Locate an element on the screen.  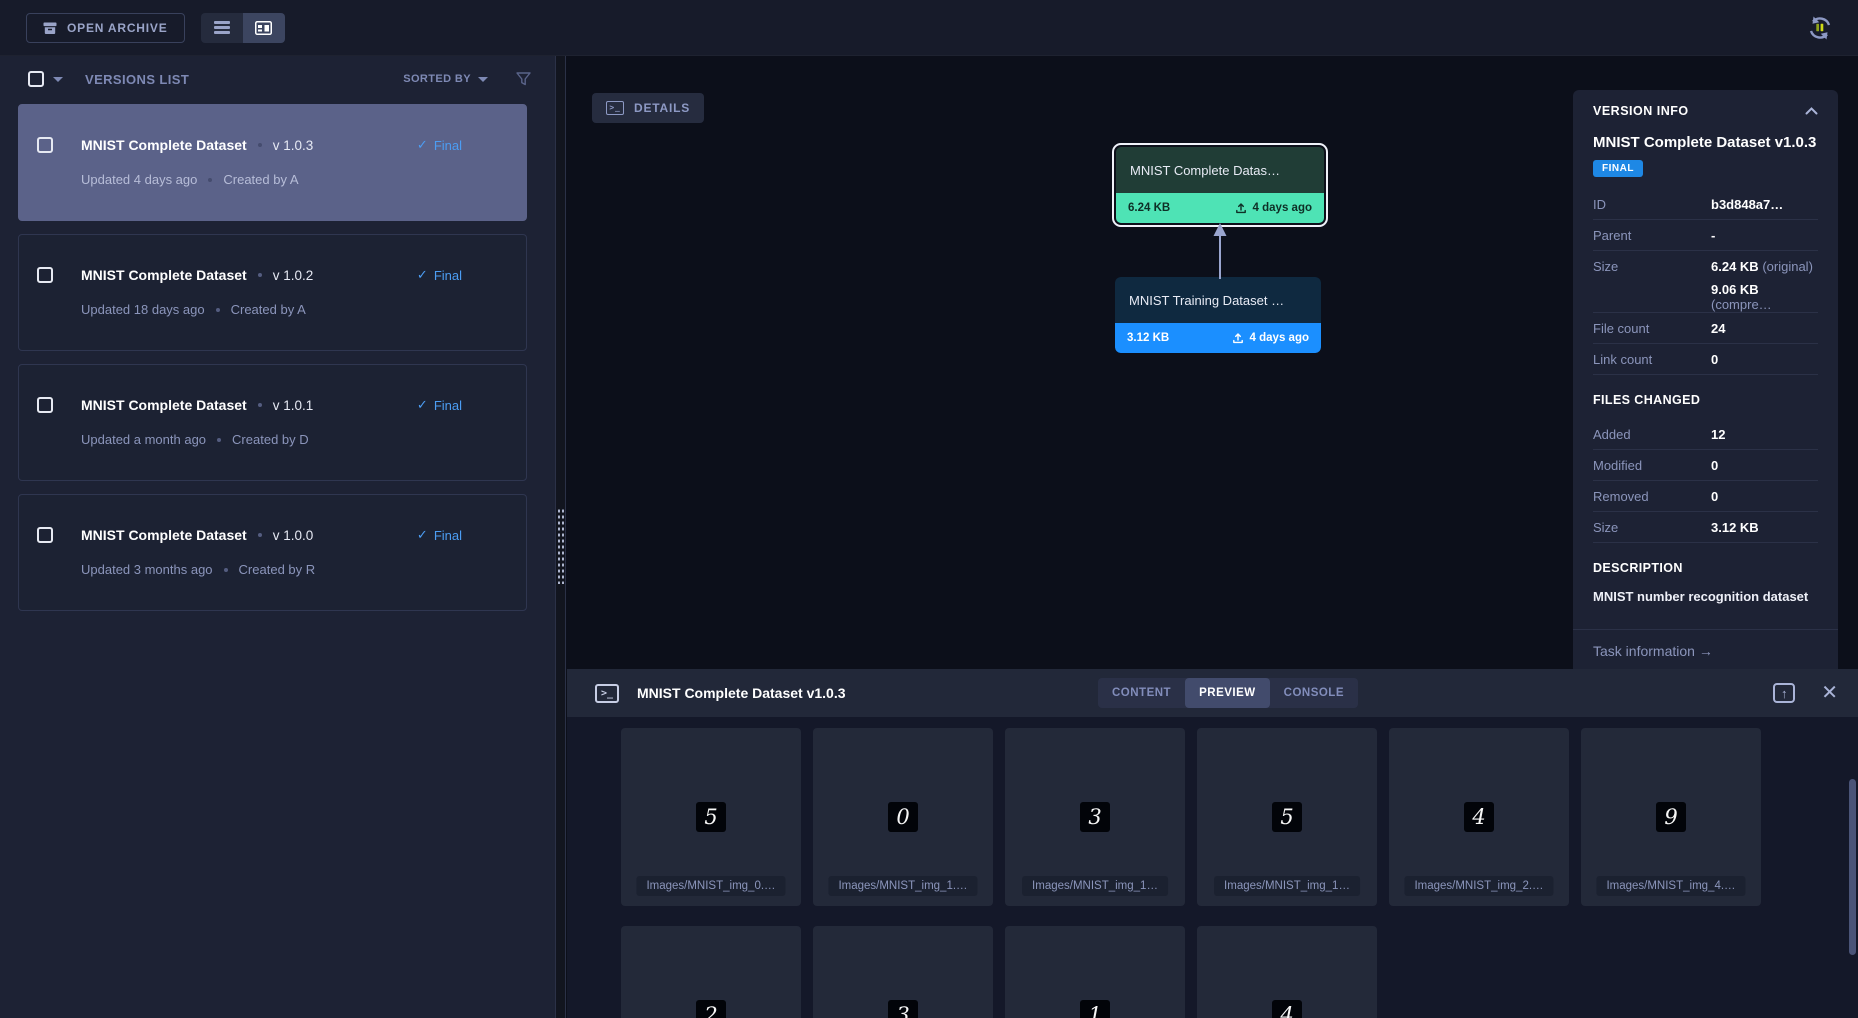
files-changed-header: FILES CHANGED is located at coordinates (1647, 400).